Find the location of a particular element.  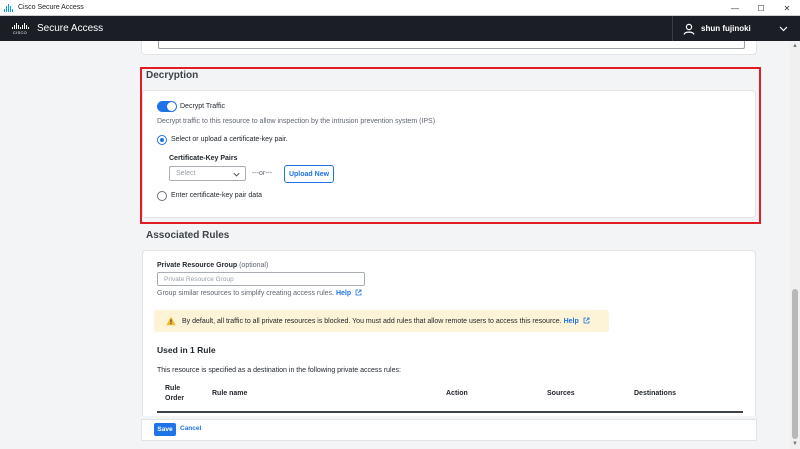

col-rule-name: Rule name is located at coordinates (230, 393).